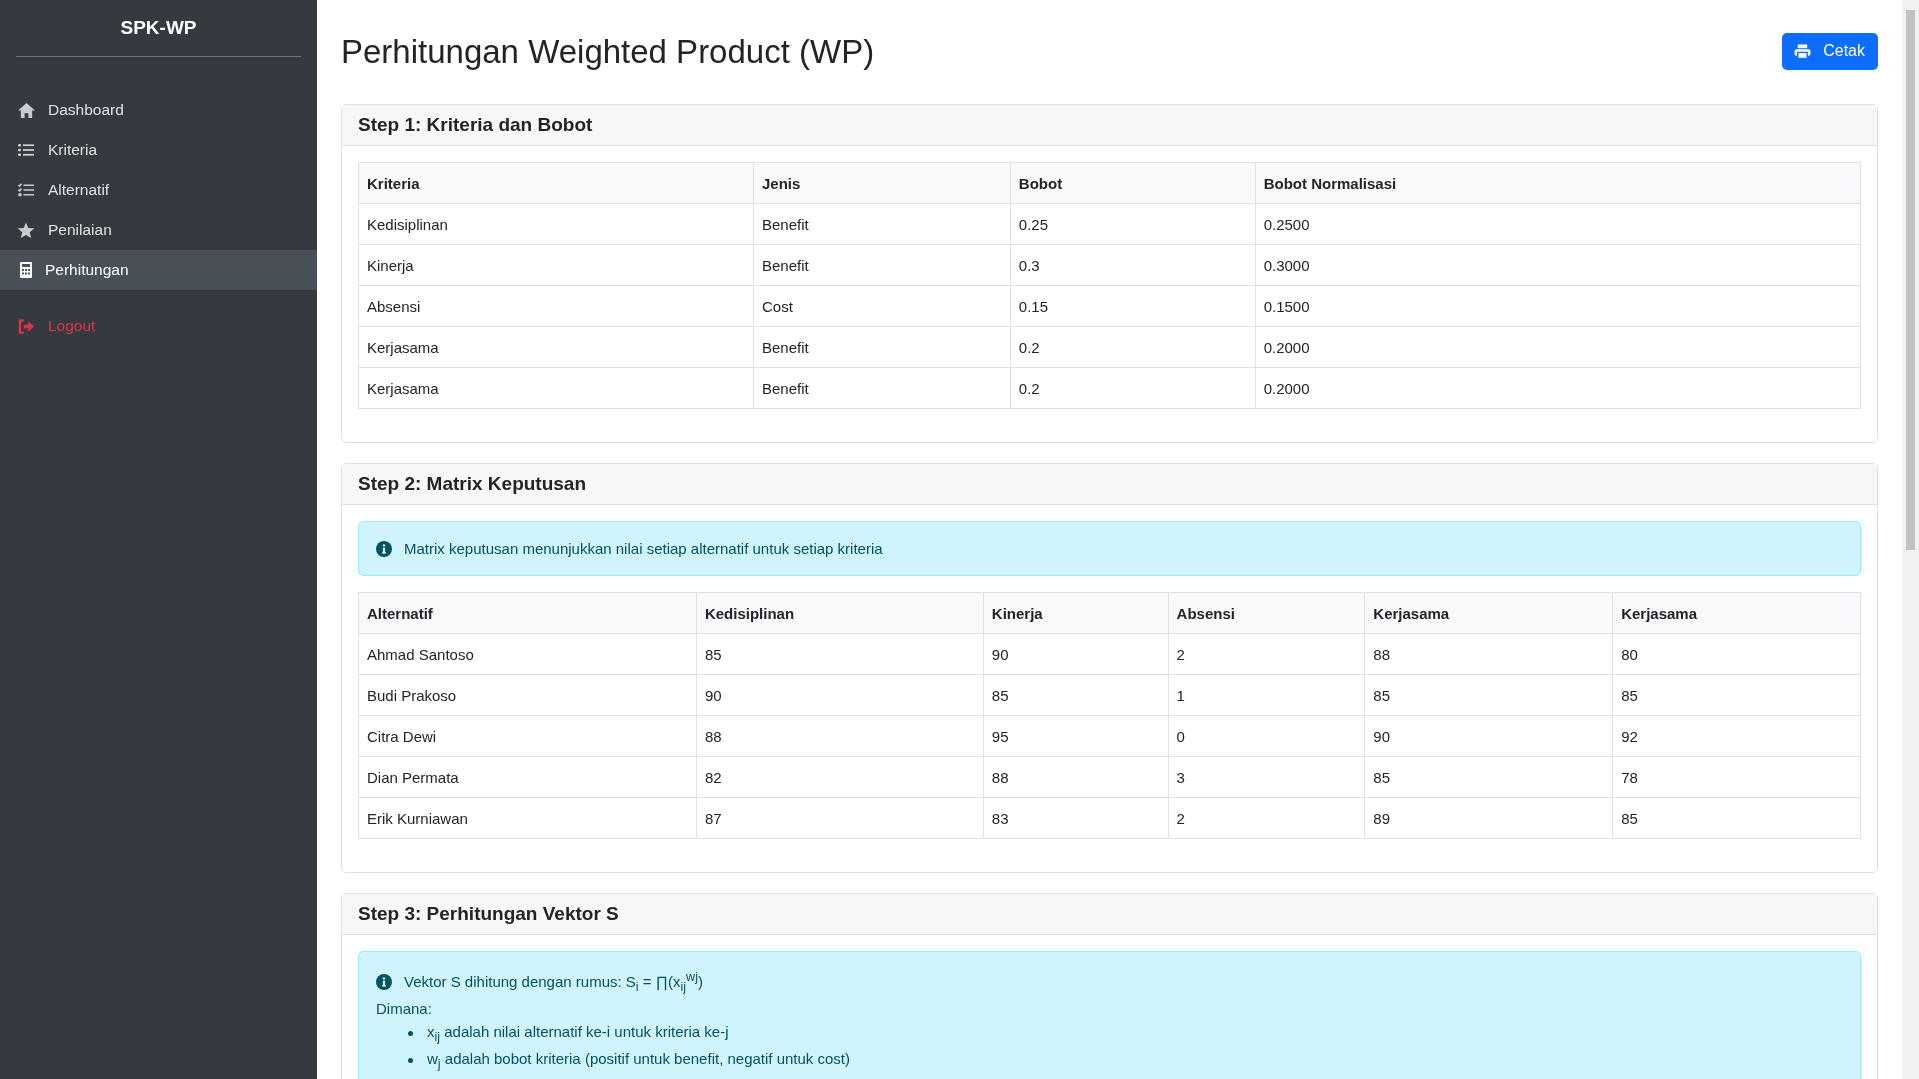 This screenshot has height=1079, width=1919. I want to click on table-cell: 0.3, so click(1133, 265).